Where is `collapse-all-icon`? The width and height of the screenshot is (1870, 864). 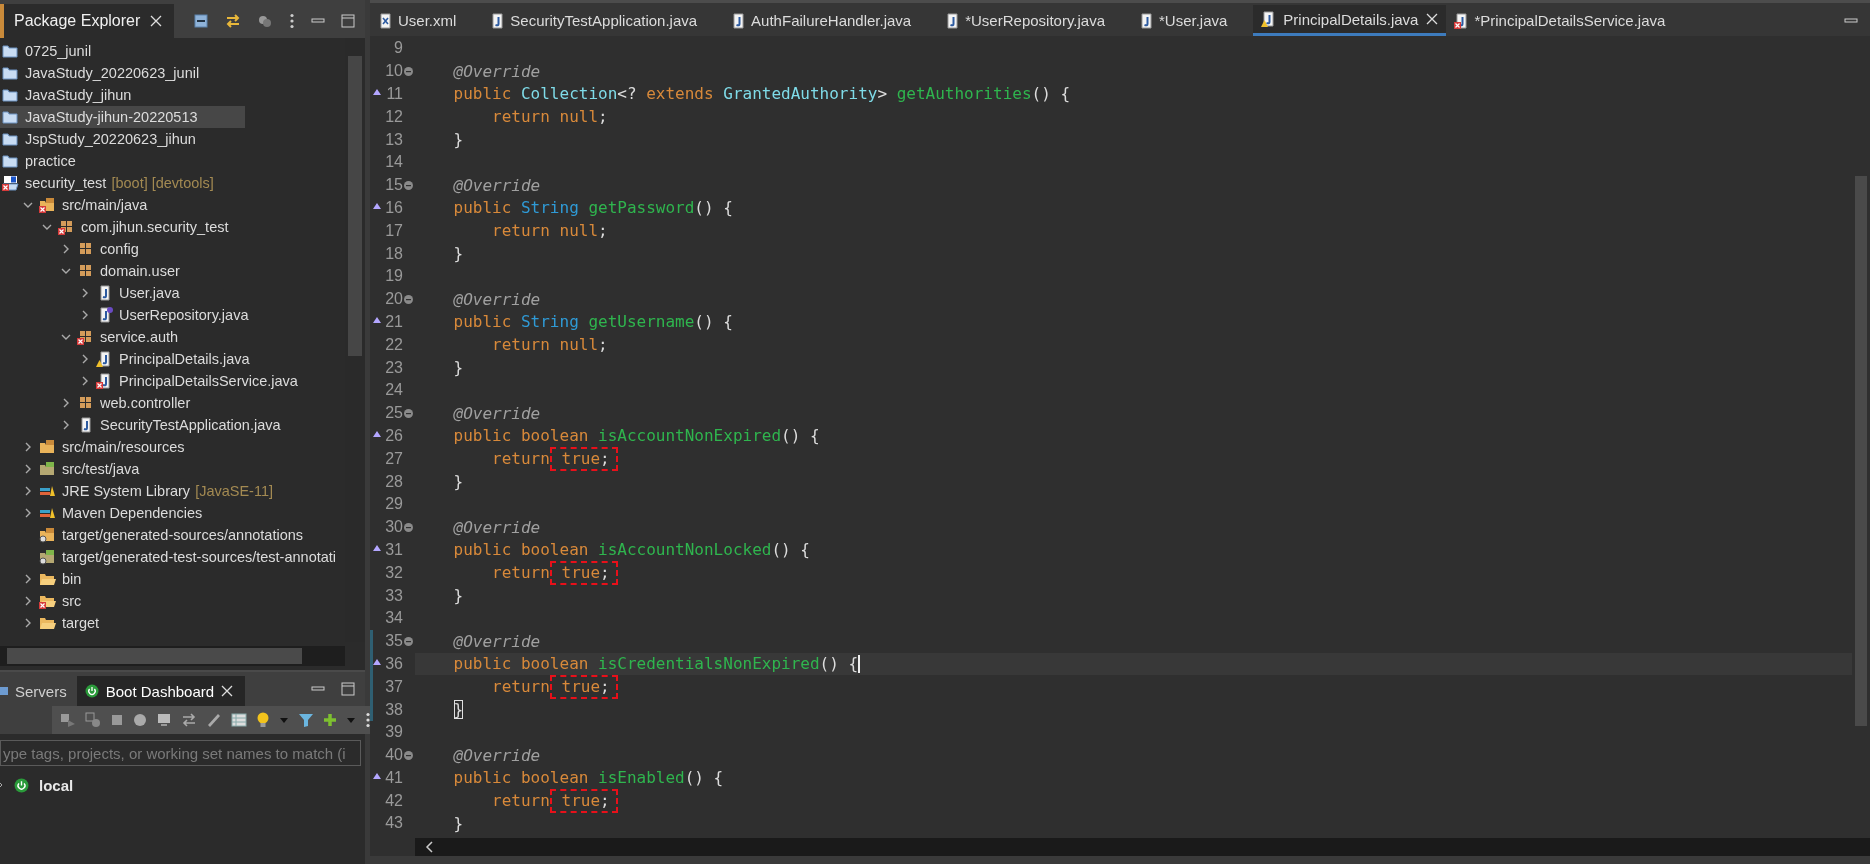 collapse-all-icon is located at coordinates (201, 21).